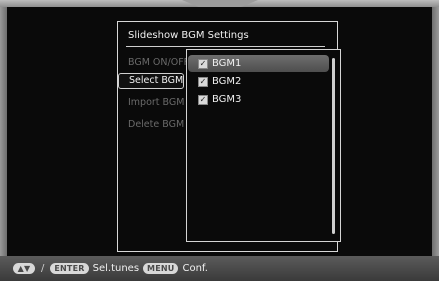 The width and height of the screenshot is (439, 281). Describe the element at coordinates (157, 124) in the screenshot. I see `menu-item-delete-bgm: Delete BGM` at that location.